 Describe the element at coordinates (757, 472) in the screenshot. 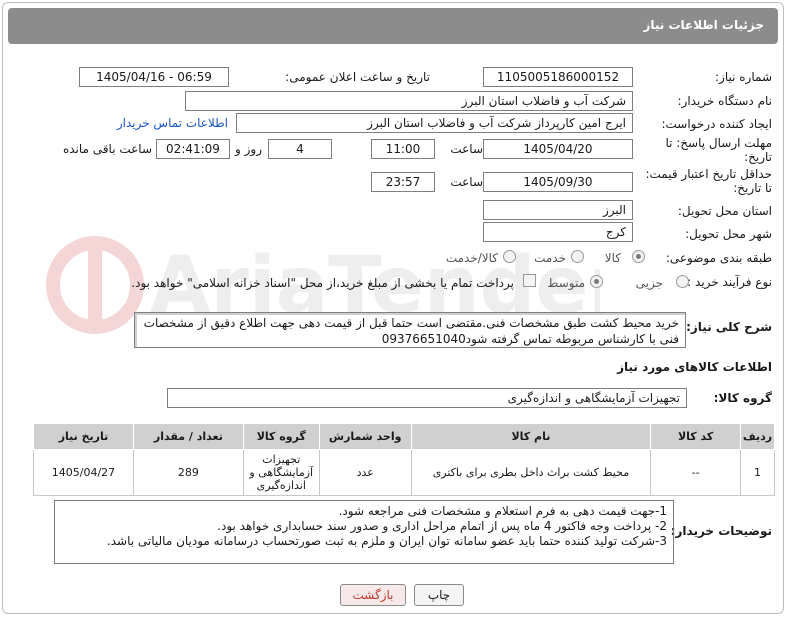

I see `cell-row: 1` at that location.